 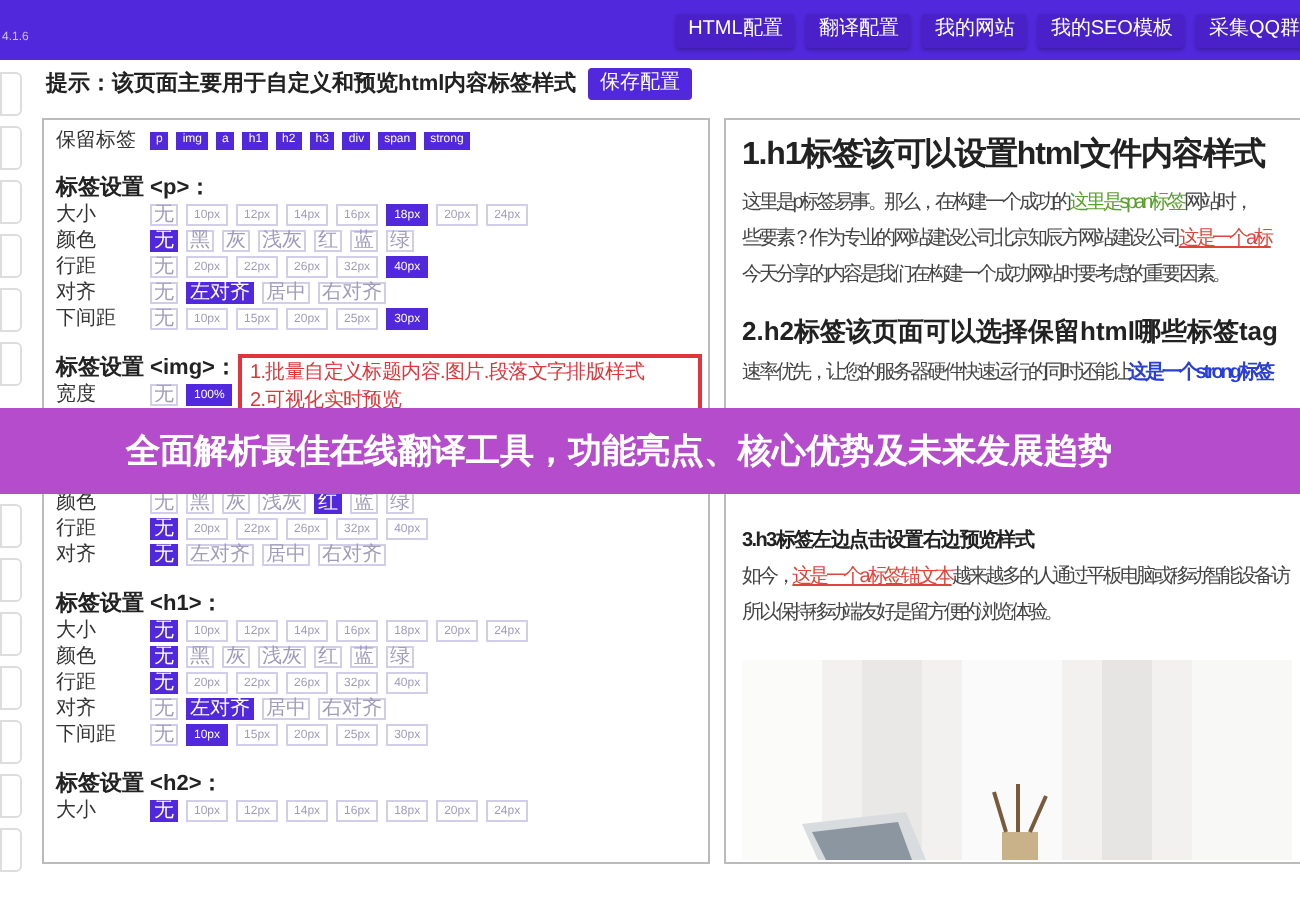 I want to click on nav-button: 翻译配置, so click(x=858, y=30).